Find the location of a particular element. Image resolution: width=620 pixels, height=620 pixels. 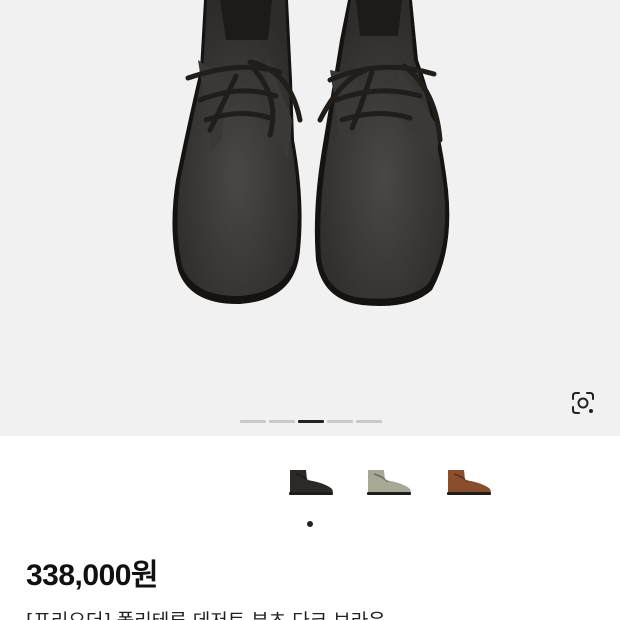

variant-thumb-black is located at coordinates (310, 481).